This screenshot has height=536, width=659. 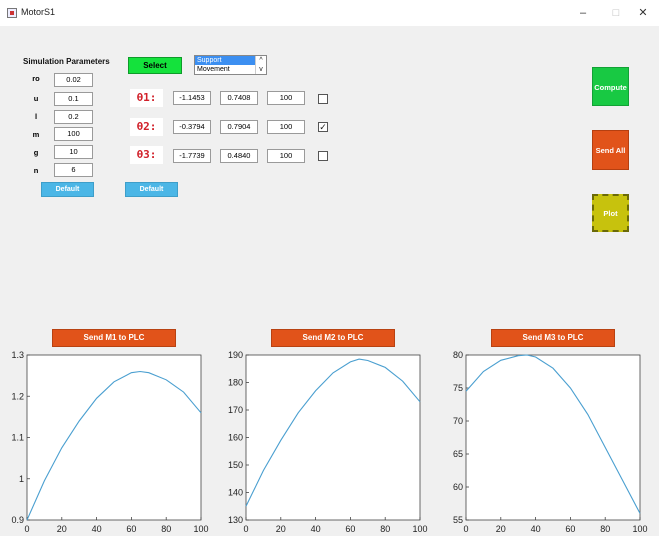 What do you see at coordinates (36, 134) in the screenshot?
I see `param-label-m: m` at bounding box center [36, 134].